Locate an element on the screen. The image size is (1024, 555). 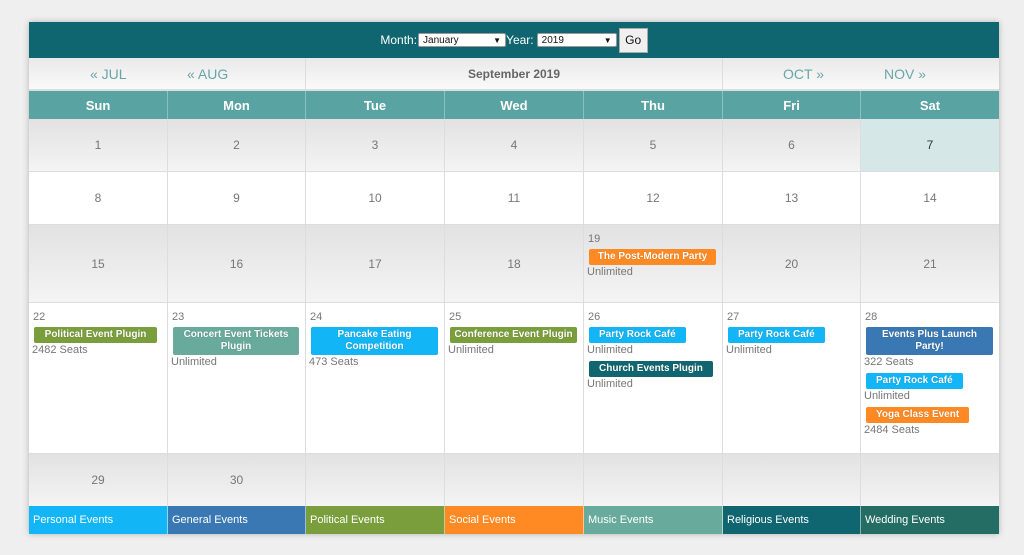
day-cell: 25 Conference Event Plugin Unlimited is located at coordinates (514, 378).